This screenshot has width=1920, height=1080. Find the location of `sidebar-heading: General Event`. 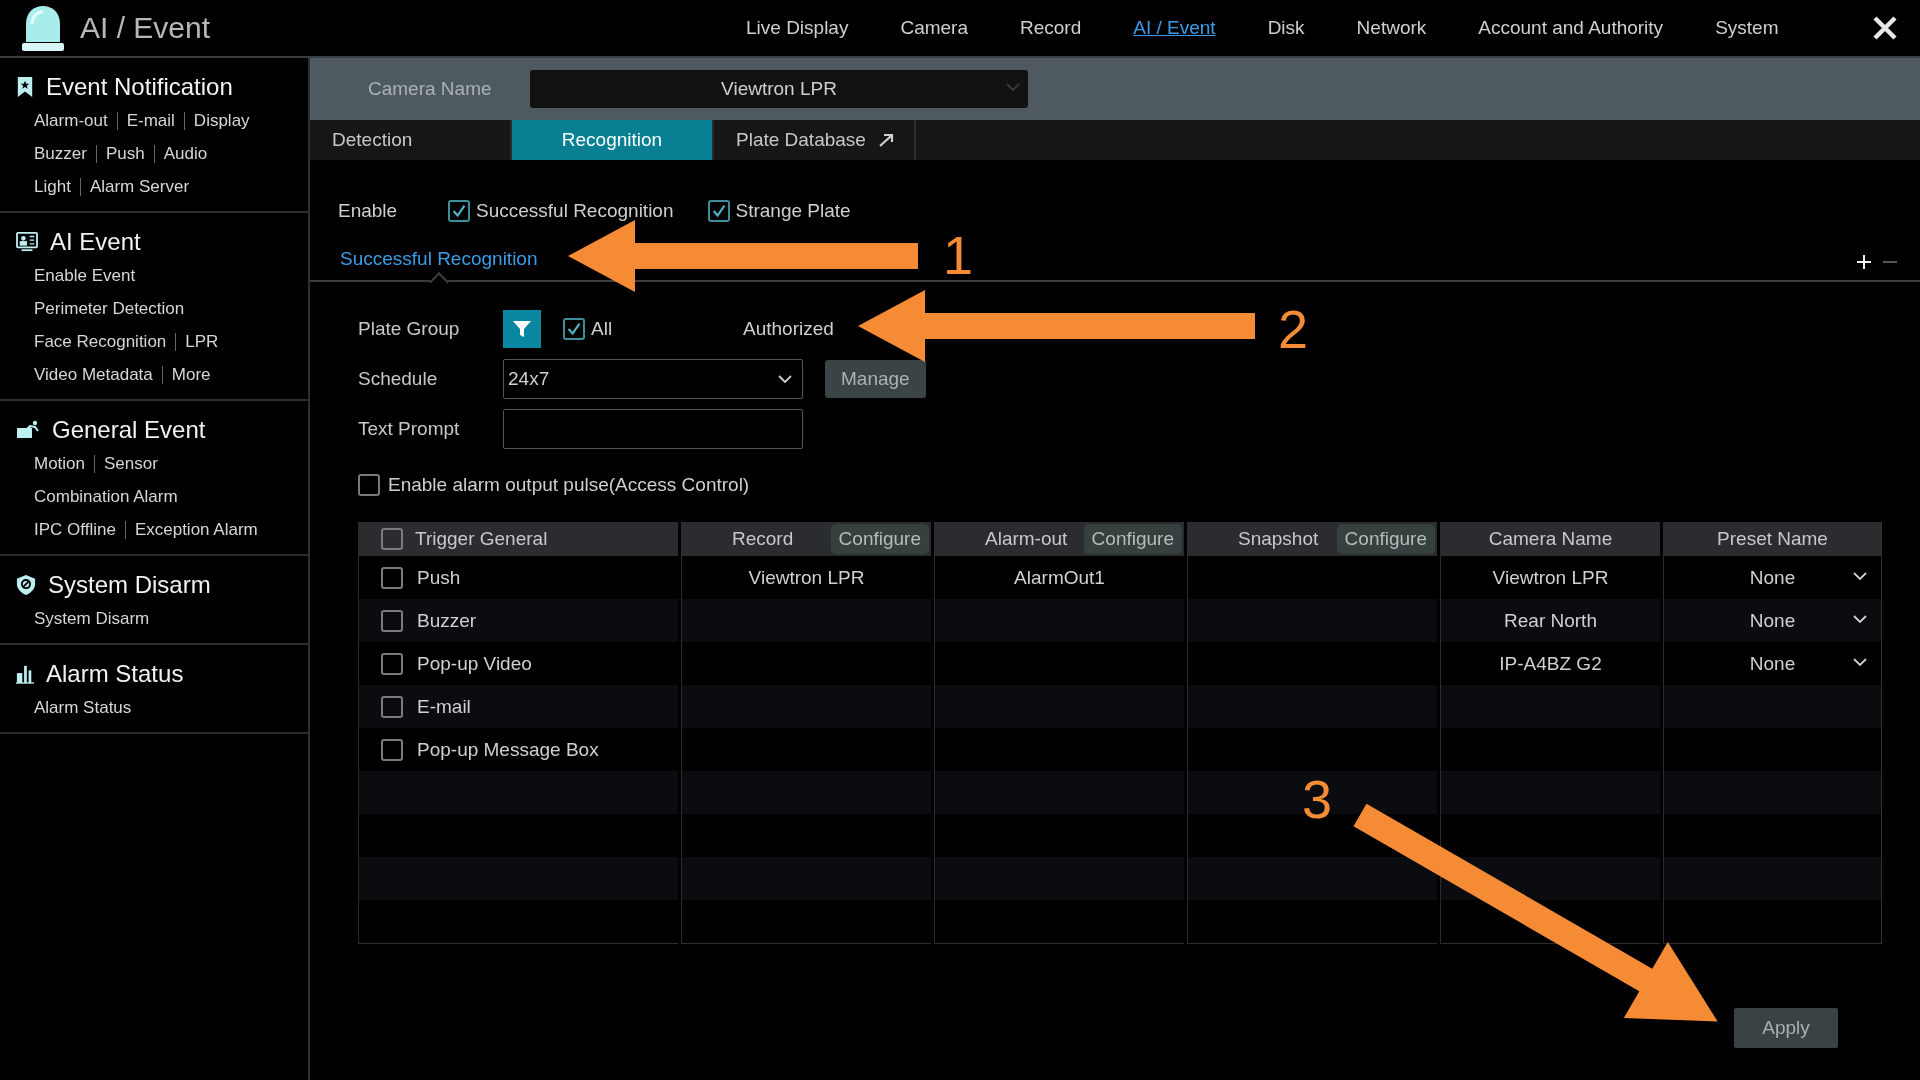

sidebar-heading: General Event is located at coordinates (129, 430).